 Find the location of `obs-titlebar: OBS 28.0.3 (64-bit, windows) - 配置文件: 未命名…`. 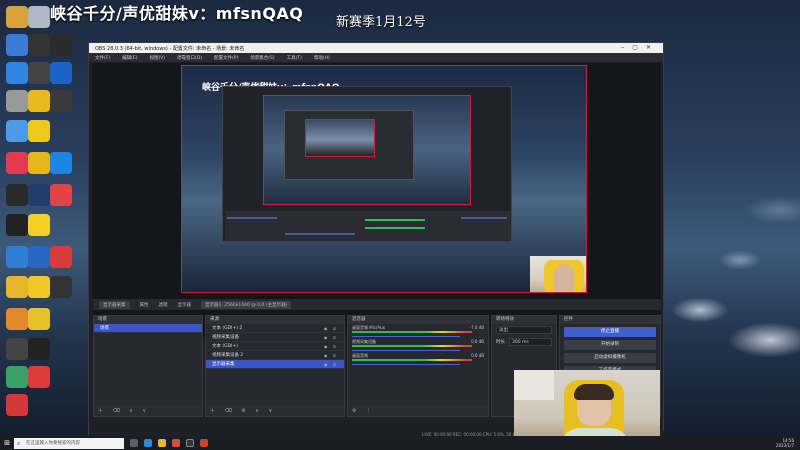

obs-titlebar: OBS 28.0.3 (64-bit, windows) - 配置文件: 未命名… is located at coordinates (376, 48).